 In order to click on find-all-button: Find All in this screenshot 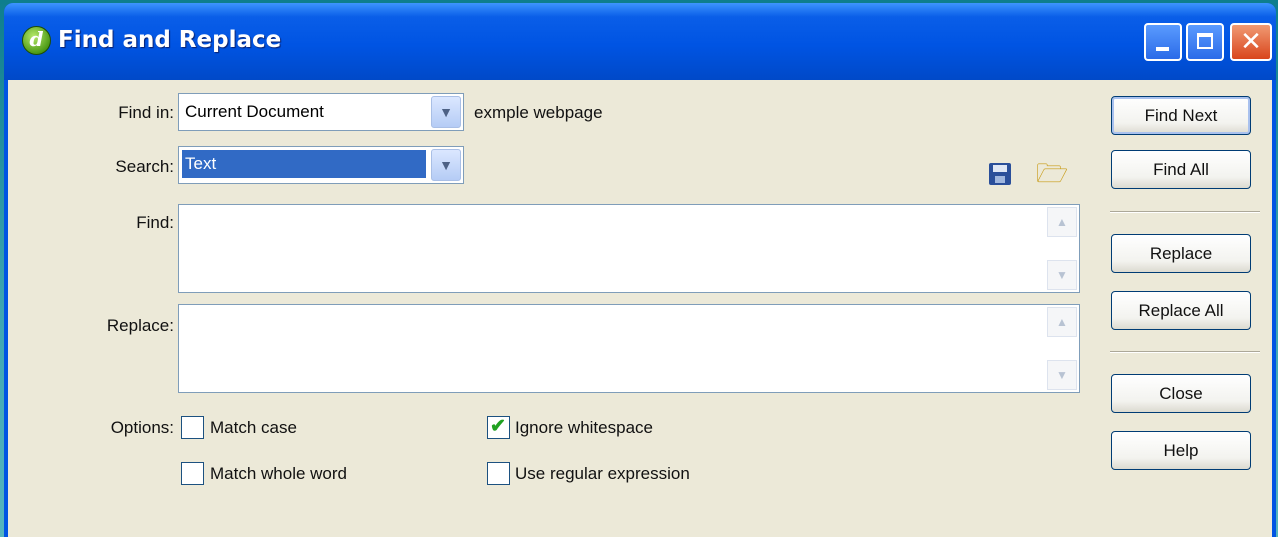, I will do `click(1181, 169)`.